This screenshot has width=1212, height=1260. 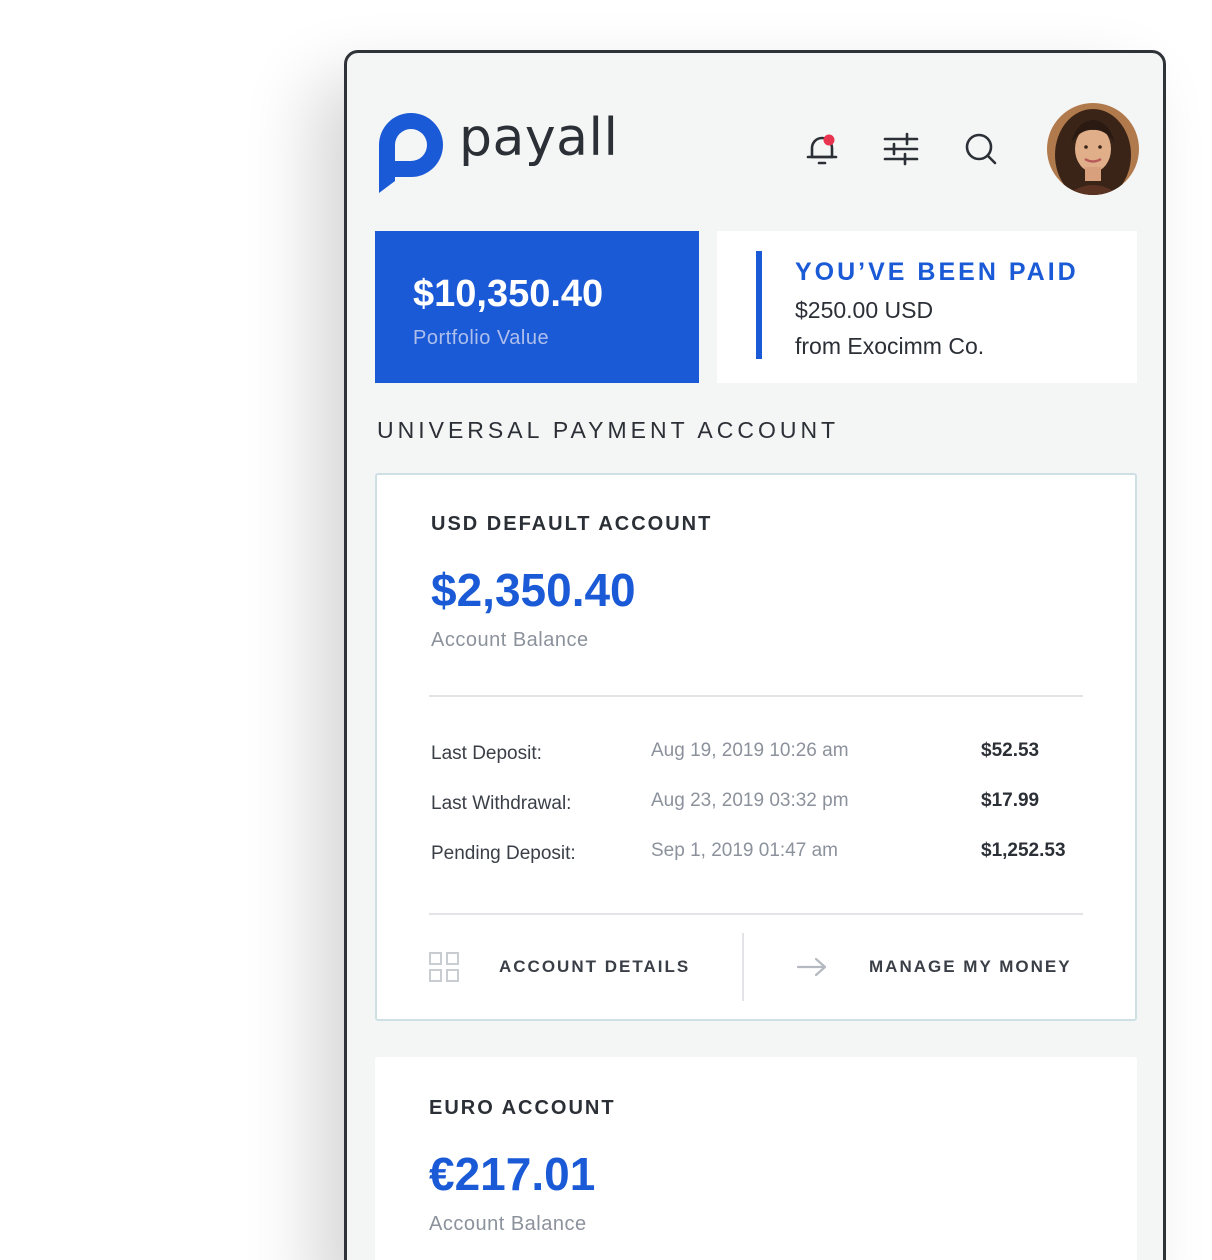 I want to click on account-name: USD DEFAULT ACCOUNT, so click(x=572, y=524).